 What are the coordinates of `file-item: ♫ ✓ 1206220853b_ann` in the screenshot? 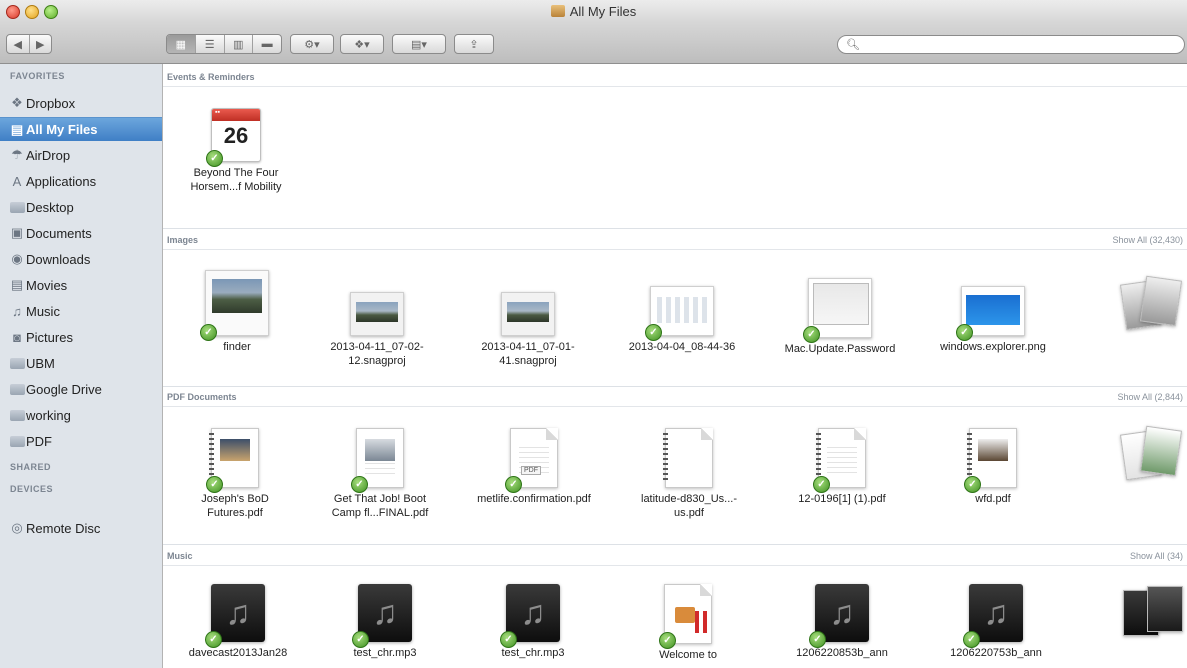 It's located at (842, 622).